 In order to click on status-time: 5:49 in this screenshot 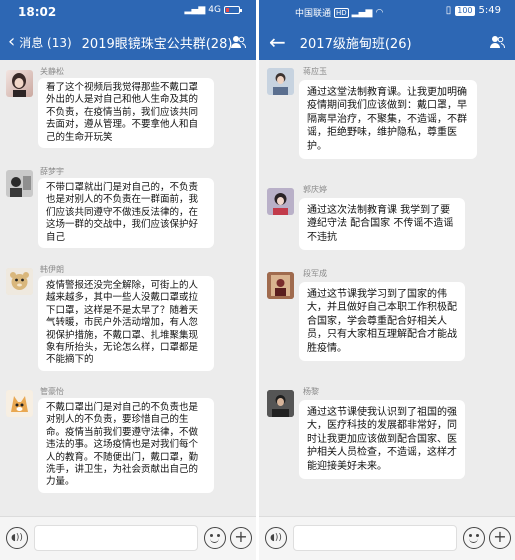, I will do `click(489, 10)`.